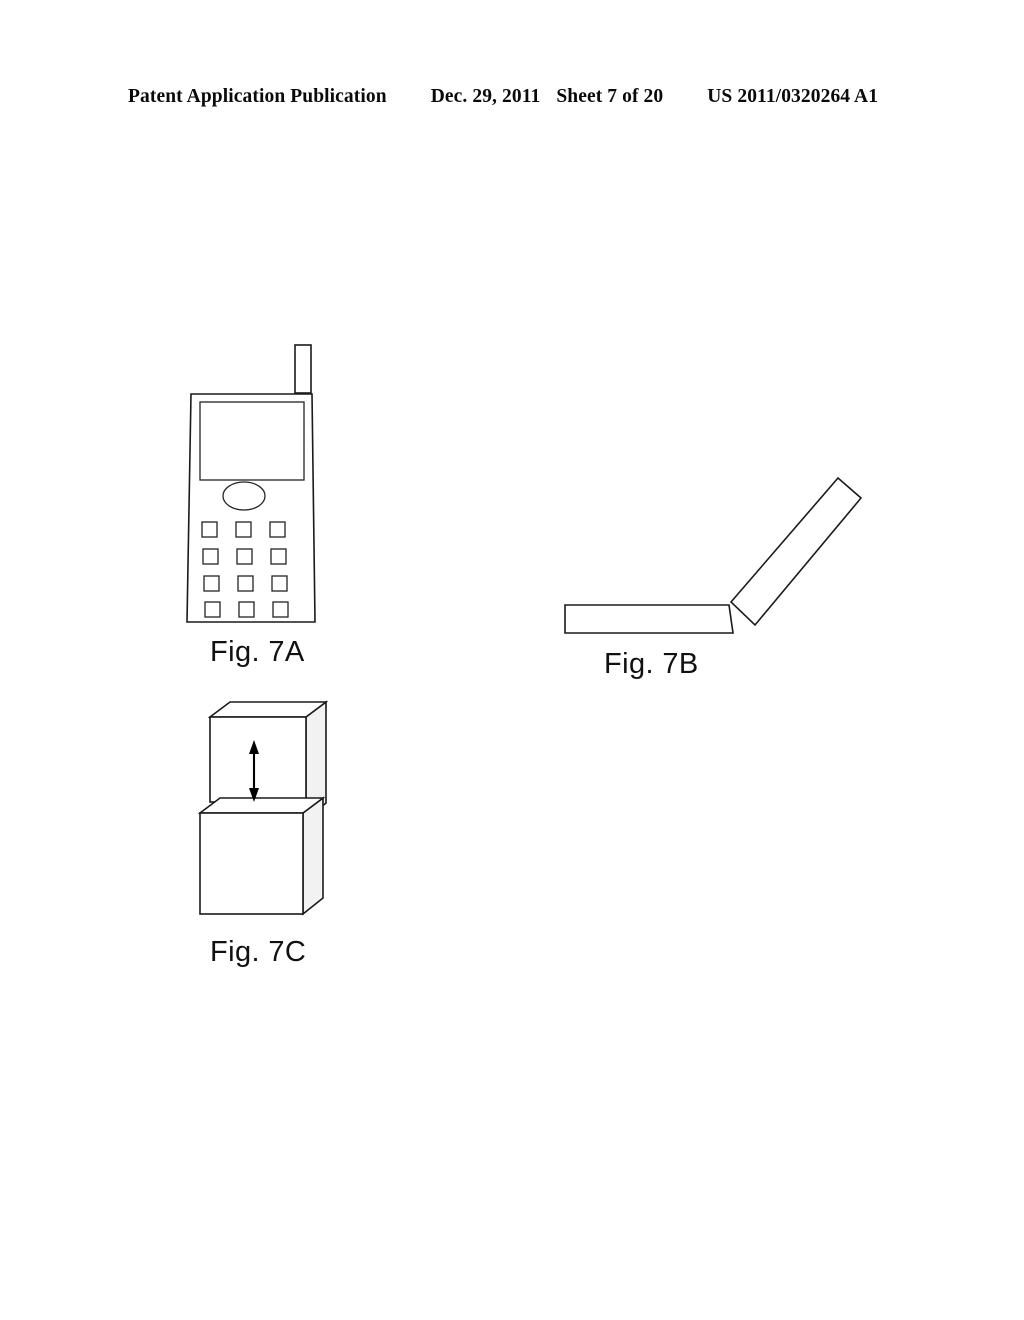  I want to click on lower-block-front-face, so click(251, 863).